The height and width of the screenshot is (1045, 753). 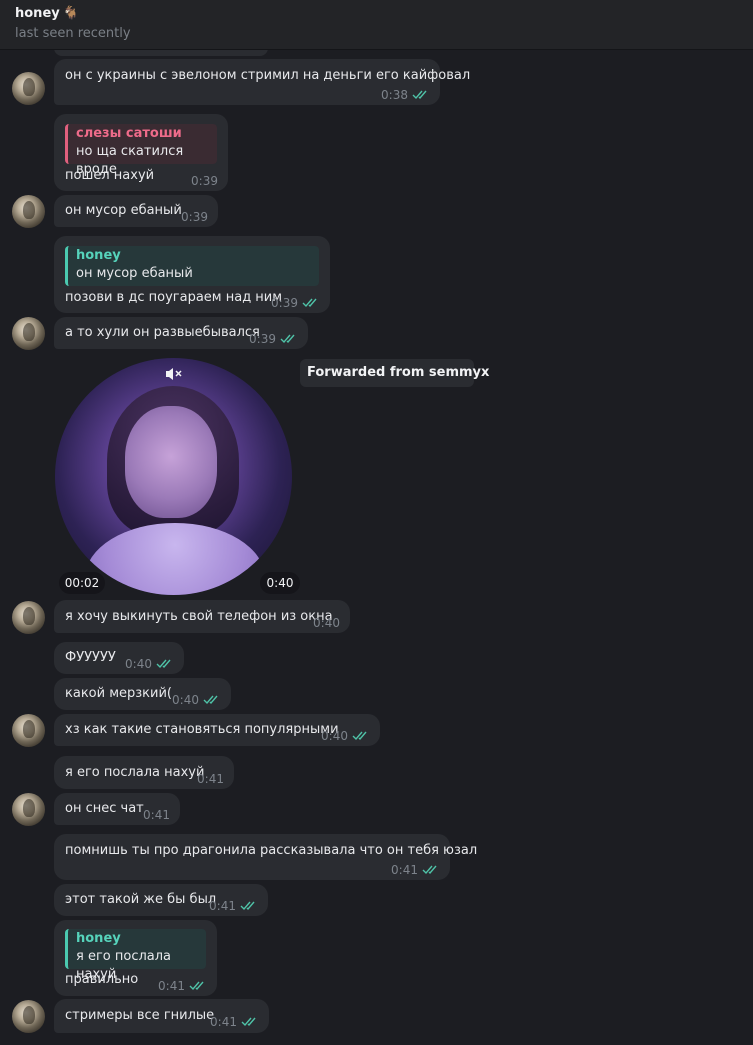 I want to click on chat-header: honey 🐐 last seen recently, so click(x=376, y=25).